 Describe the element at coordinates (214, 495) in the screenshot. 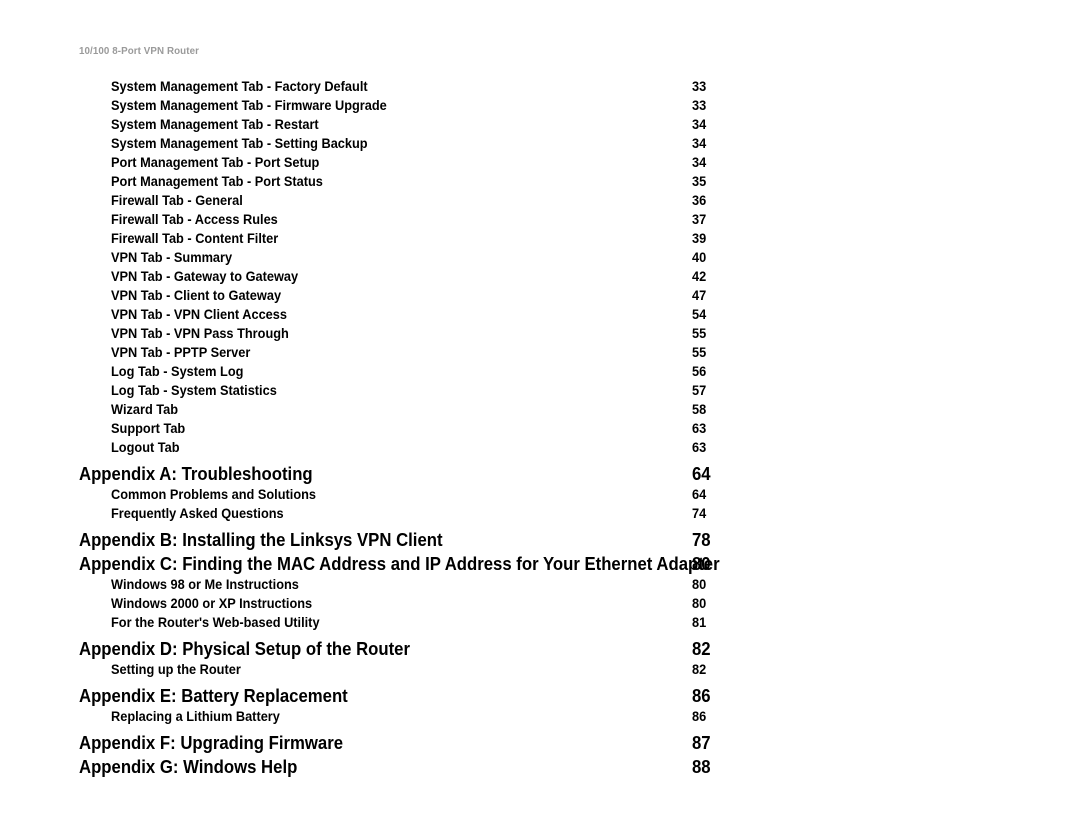

I see `toc-entry-title: Common Problems and Solutions` at that location.